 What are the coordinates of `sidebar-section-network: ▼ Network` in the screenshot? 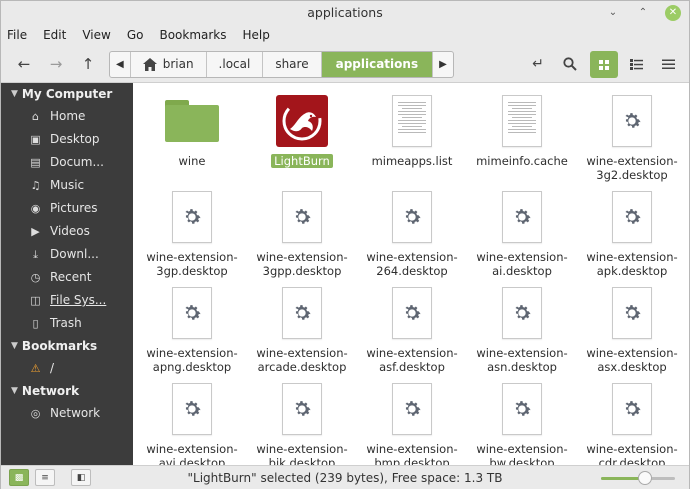 It's located at (67, 391).